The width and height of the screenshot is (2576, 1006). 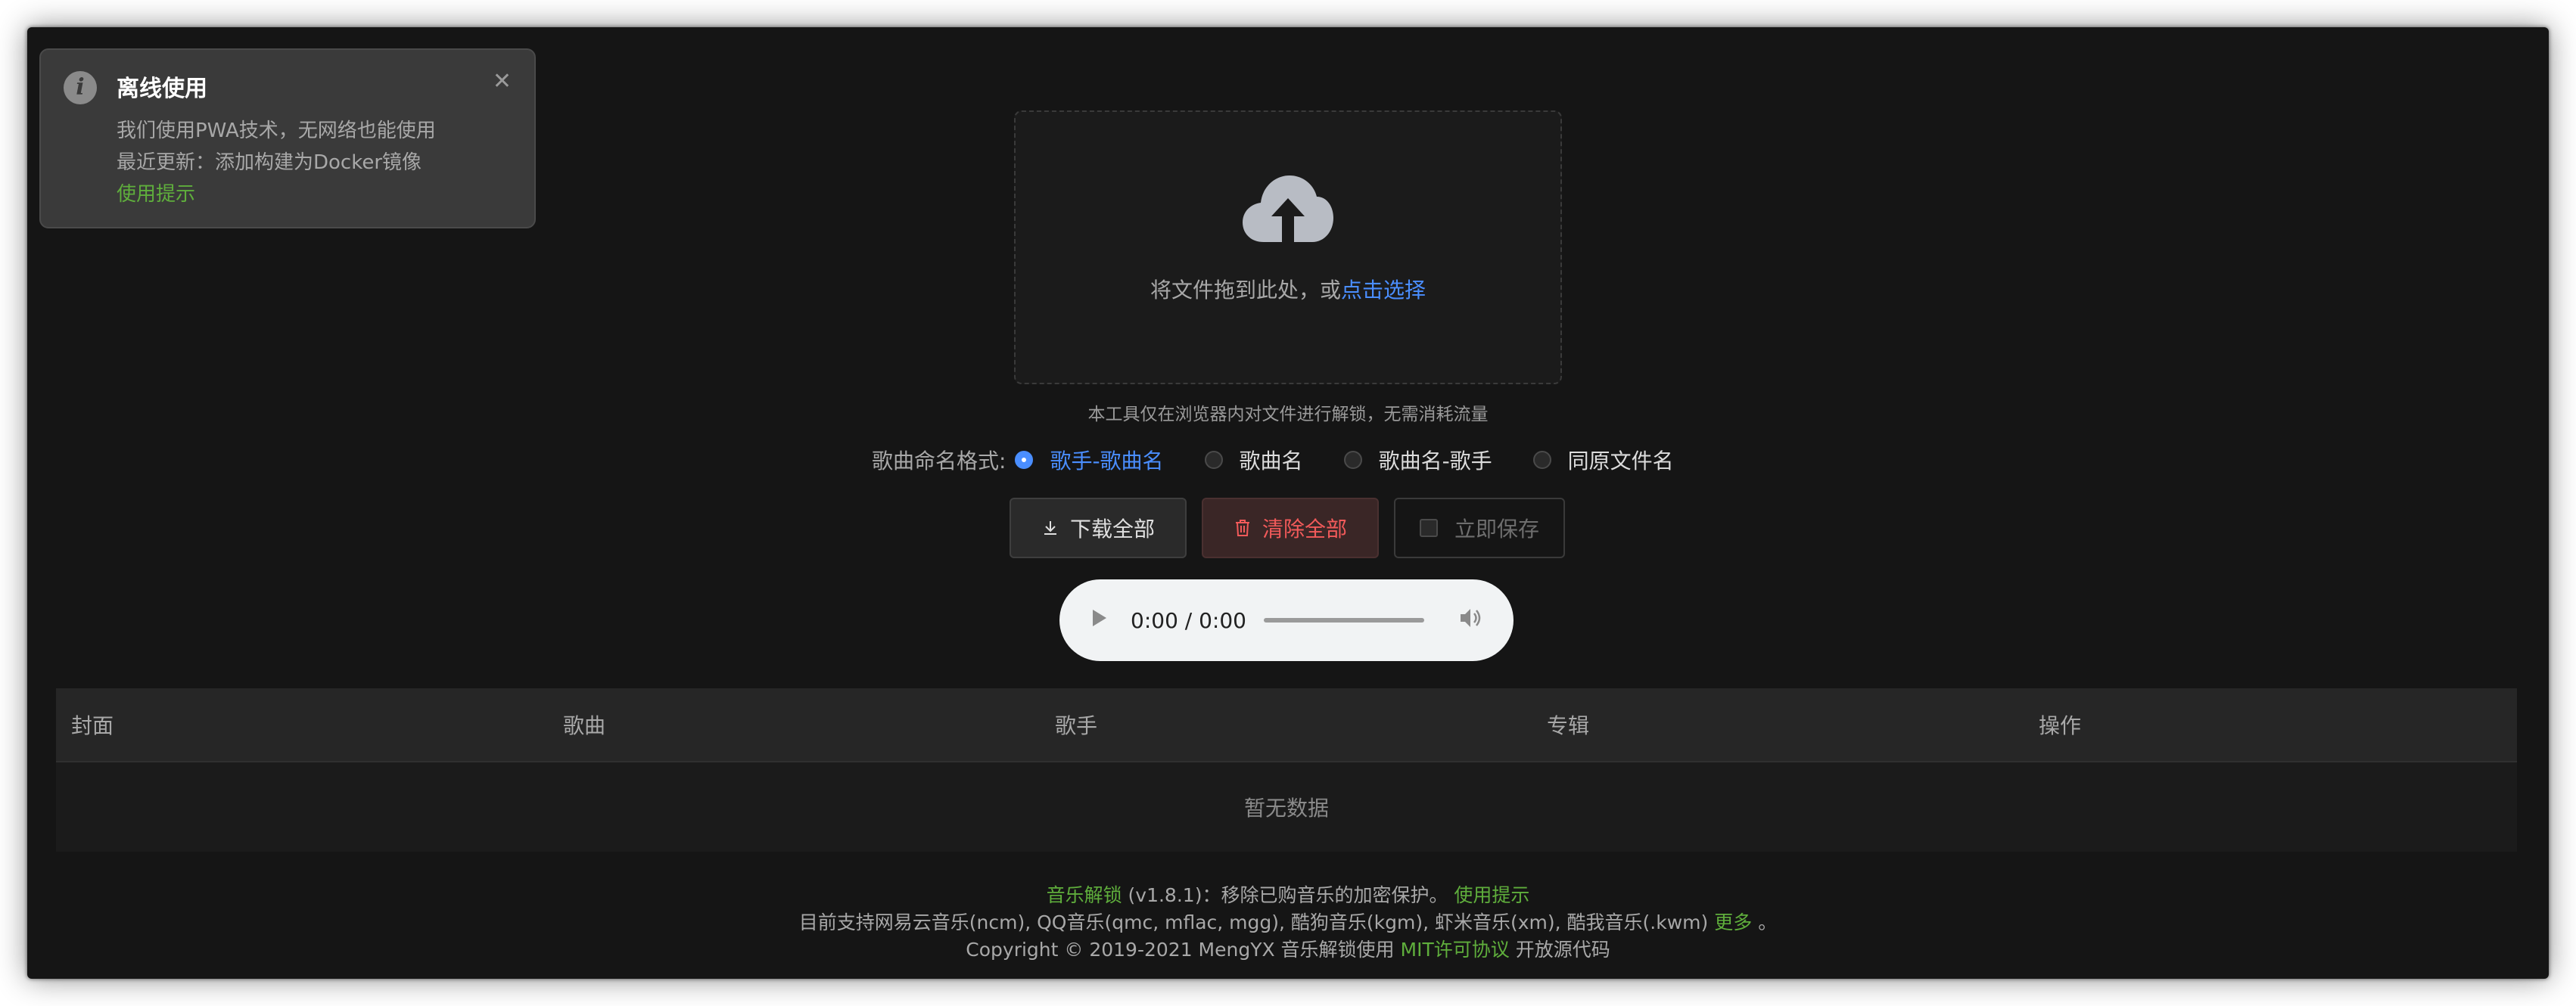 I want to click on column-album: 专辑, so click(x=1568, y=725).